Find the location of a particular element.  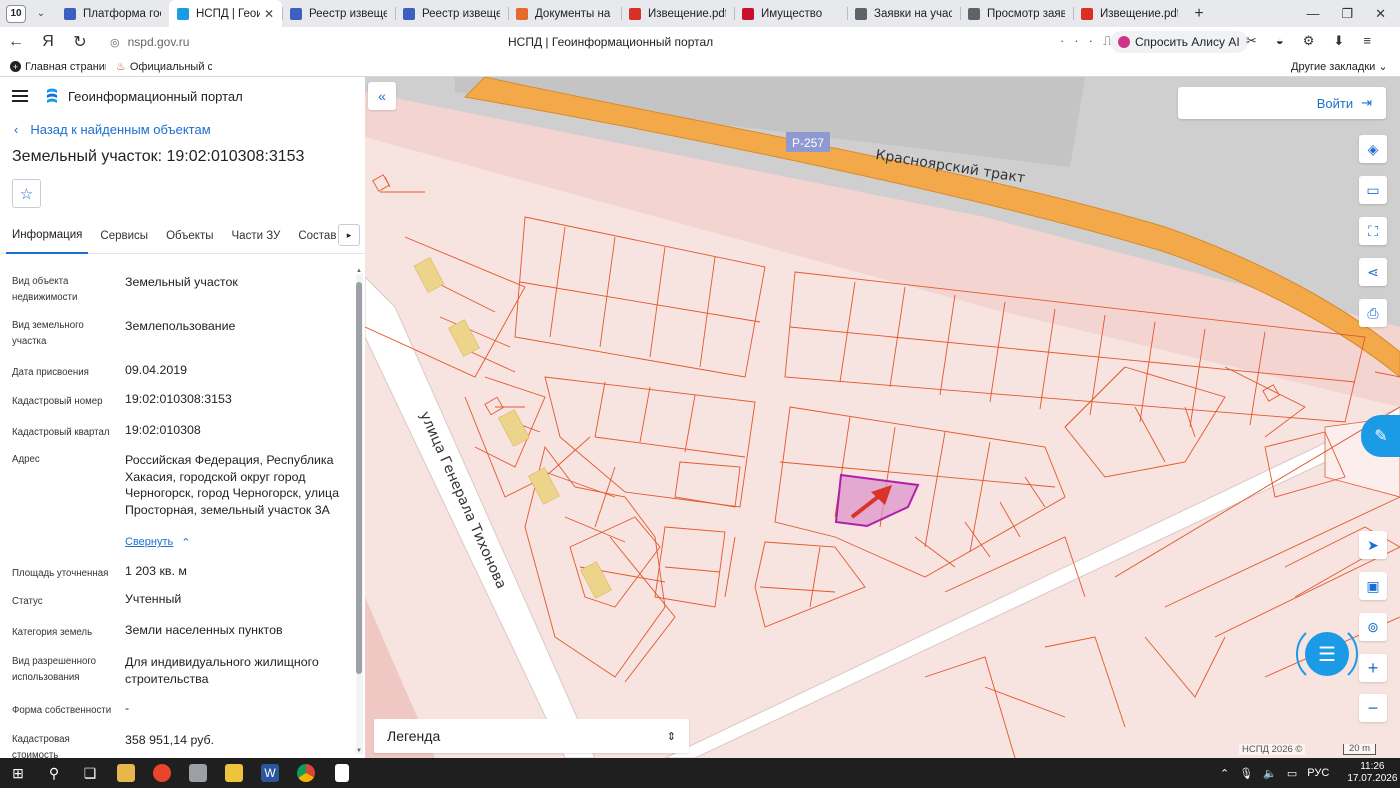

ruler-icon: ▭ is located at coordinates (1373, 190).